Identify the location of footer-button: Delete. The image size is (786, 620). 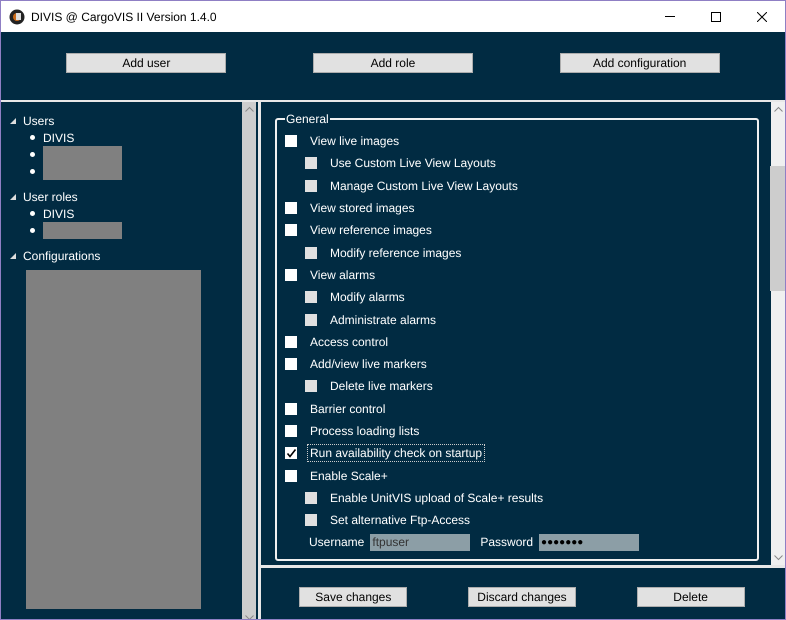
(690, 596).